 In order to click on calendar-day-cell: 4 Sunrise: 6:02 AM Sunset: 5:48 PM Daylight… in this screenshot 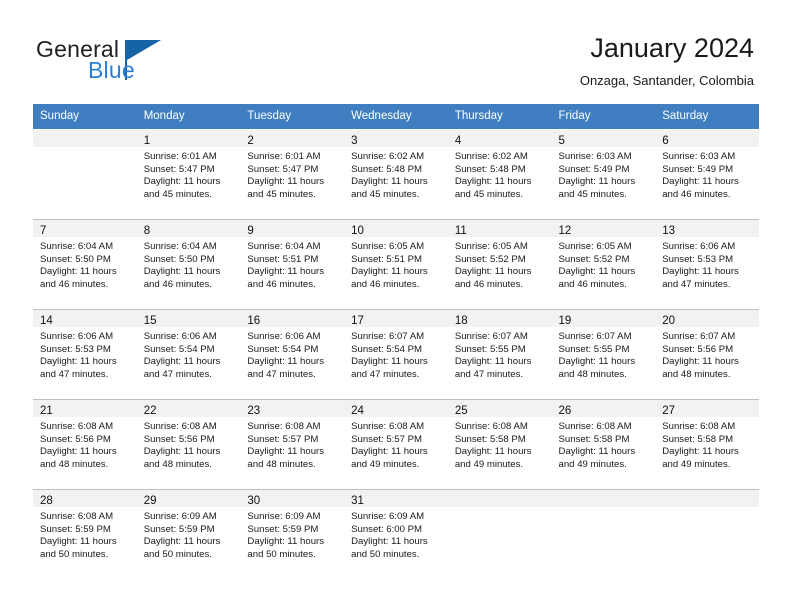, I will do `click(499, 174)`.